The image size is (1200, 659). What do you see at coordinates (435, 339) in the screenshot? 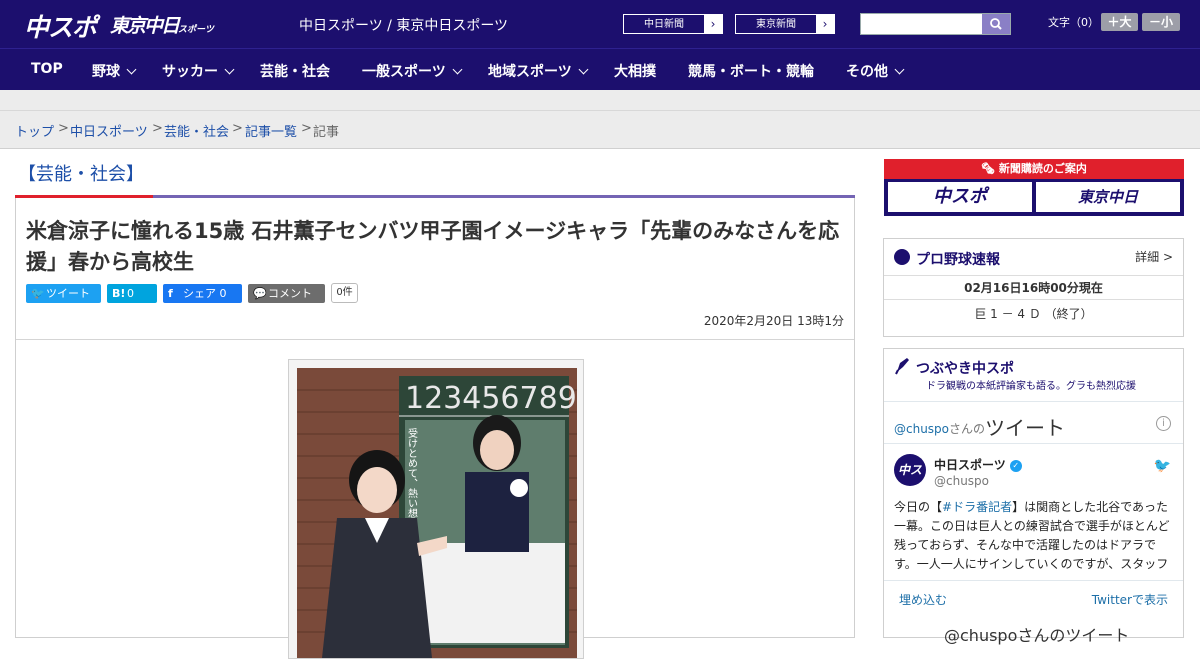
I see `article-divider` at bounding box center [435, 339].